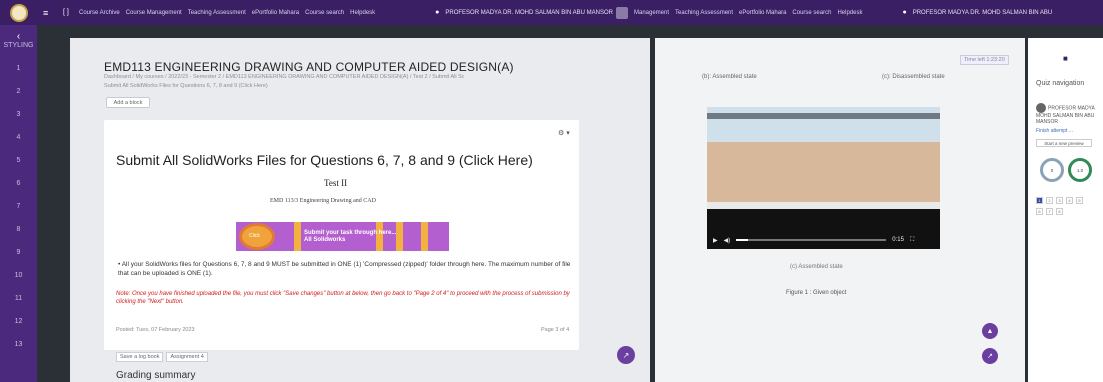 This screenshot has width=1103, height=382. Describe the element at coordinates (18, 191) in the screenshot. I see `left-sidebar: ‹ STYLING 1 2 3 4 5 6 7 8 9 10 11 12 13` at that location.